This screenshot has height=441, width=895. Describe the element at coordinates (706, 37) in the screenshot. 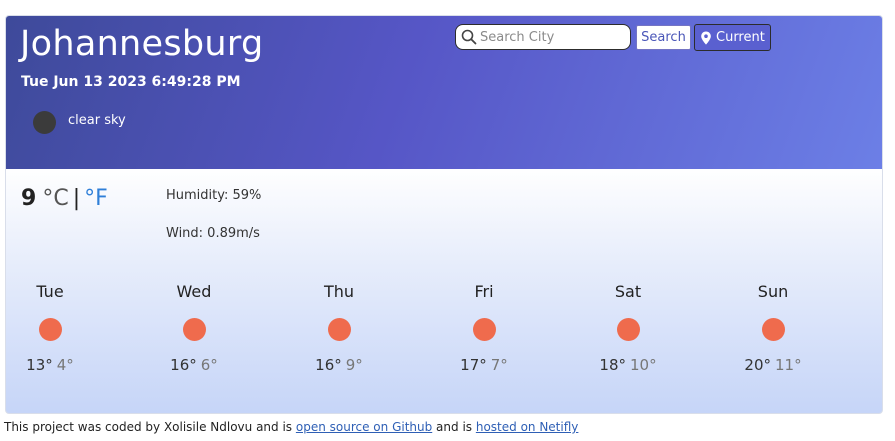

I see `location-pin-icon` at that location.